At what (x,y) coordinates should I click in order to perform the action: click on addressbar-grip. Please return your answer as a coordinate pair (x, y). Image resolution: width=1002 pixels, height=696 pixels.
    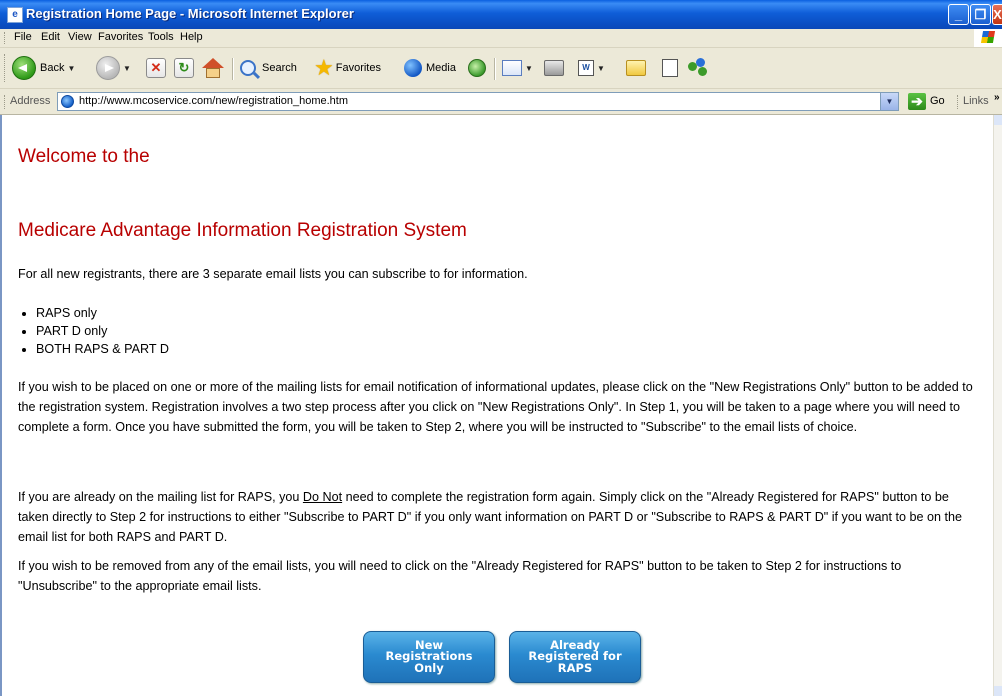
    Looking at the image, I should click on (5, 102).